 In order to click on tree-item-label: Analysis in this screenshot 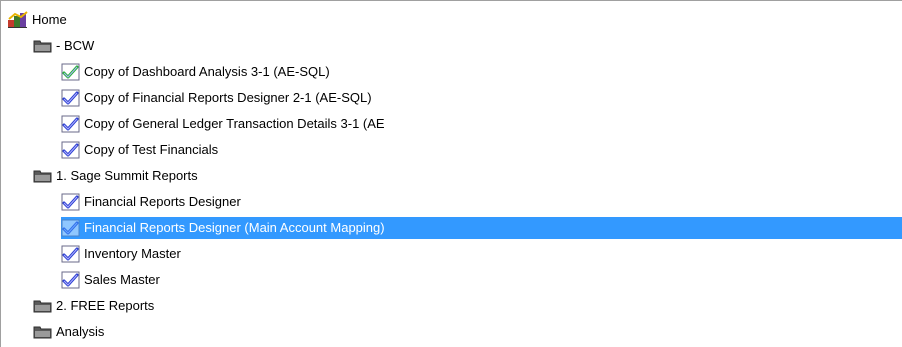, I will do `click(80, 331)`.